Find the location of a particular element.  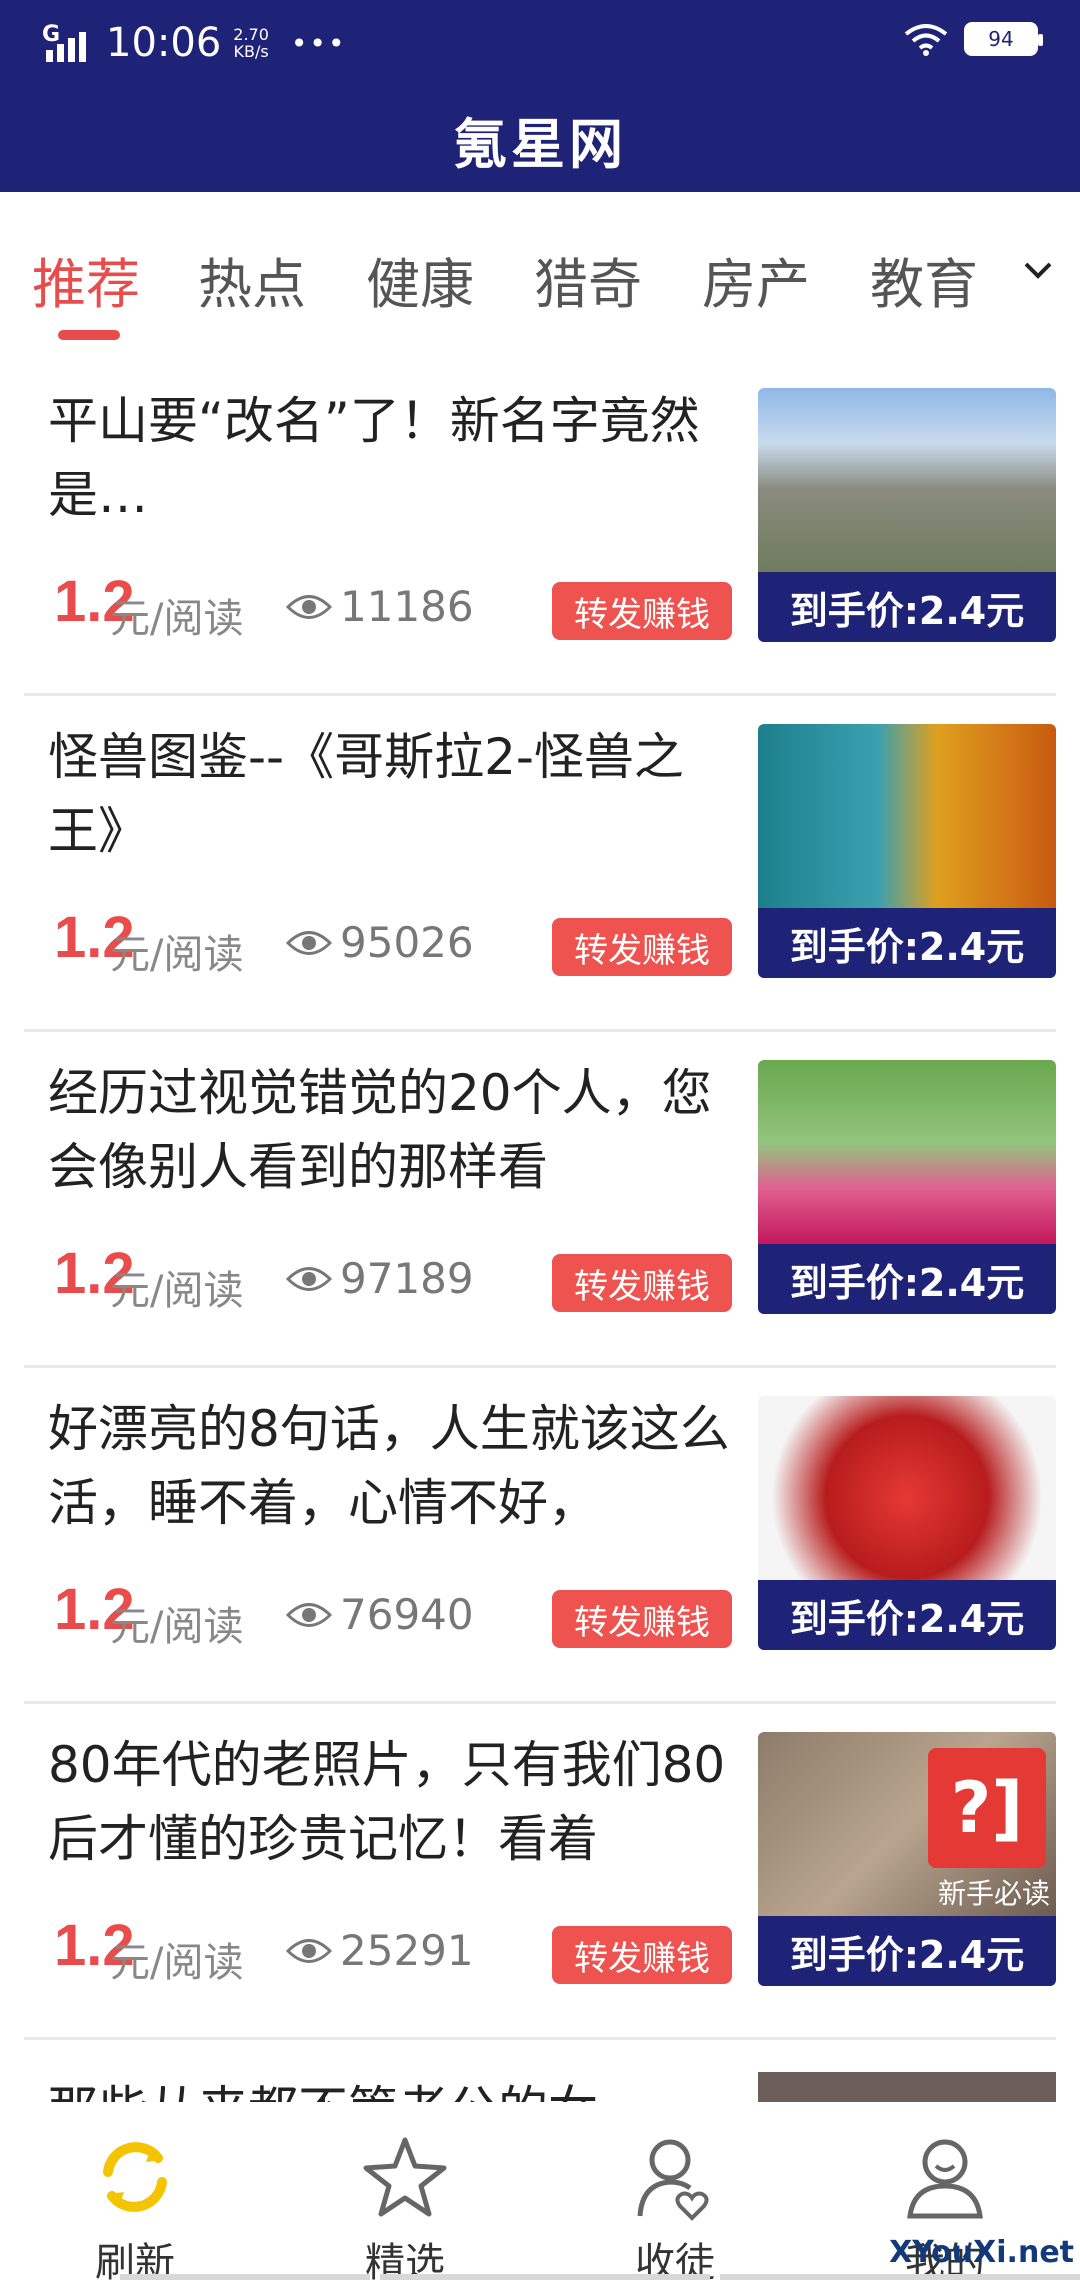

tab-education: 教育 is located at coordinates (924, 279).